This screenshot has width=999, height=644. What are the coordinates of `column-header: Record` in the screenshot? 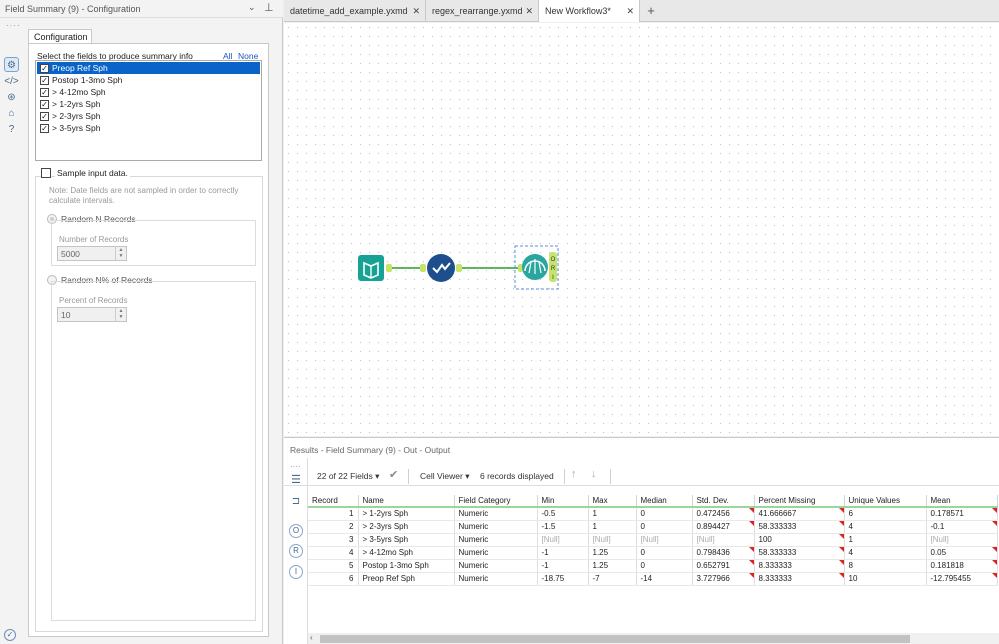 It's located at (333, 501).